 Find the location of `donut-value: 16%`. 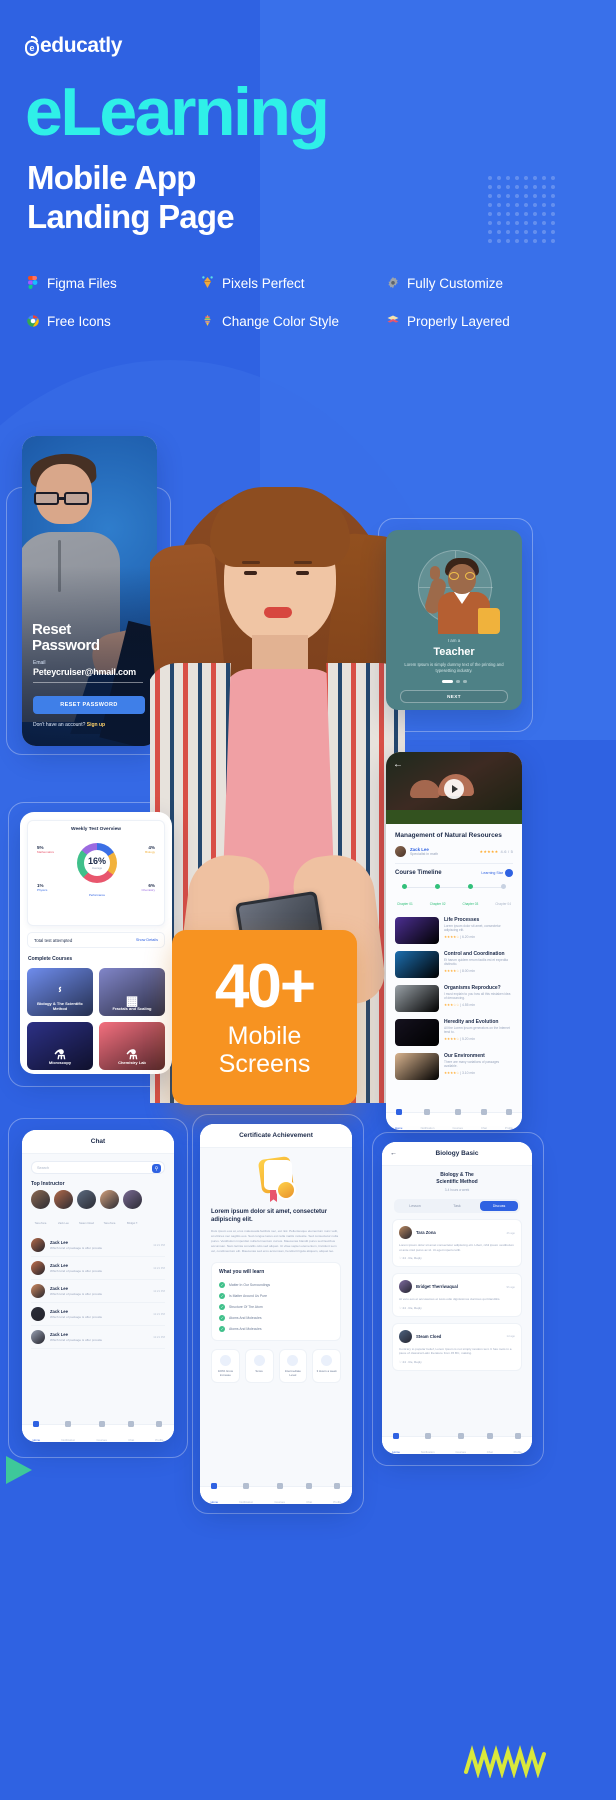

donut-value: 16% is located at coordinates (96, 860).